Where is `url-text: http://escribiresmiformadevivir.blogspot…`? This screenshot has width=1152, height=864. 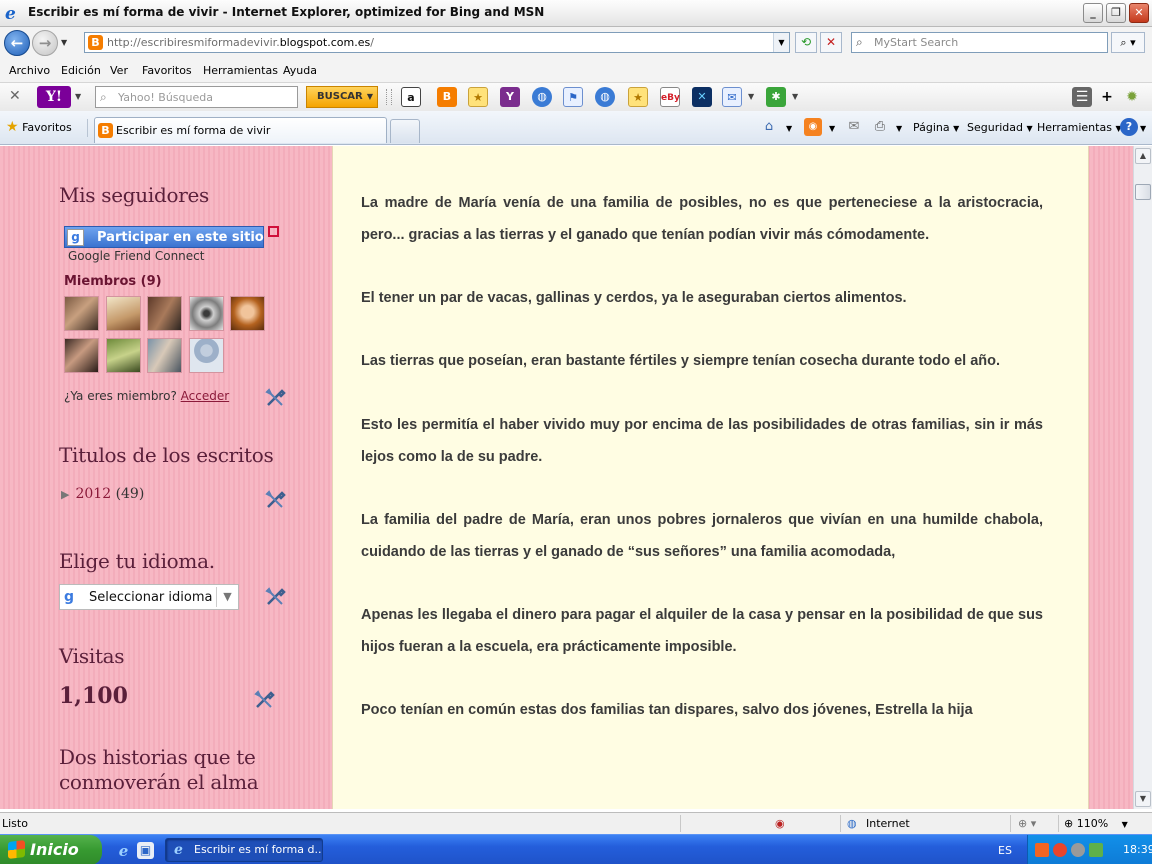
url-text: http://escribiresmiformadevivir.blogspot… is located at coordinates (240, 42).